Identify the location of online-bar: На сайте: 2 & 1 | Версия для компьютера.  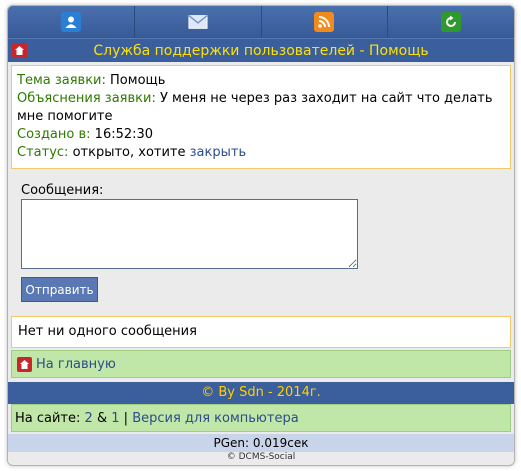
(261, 418).